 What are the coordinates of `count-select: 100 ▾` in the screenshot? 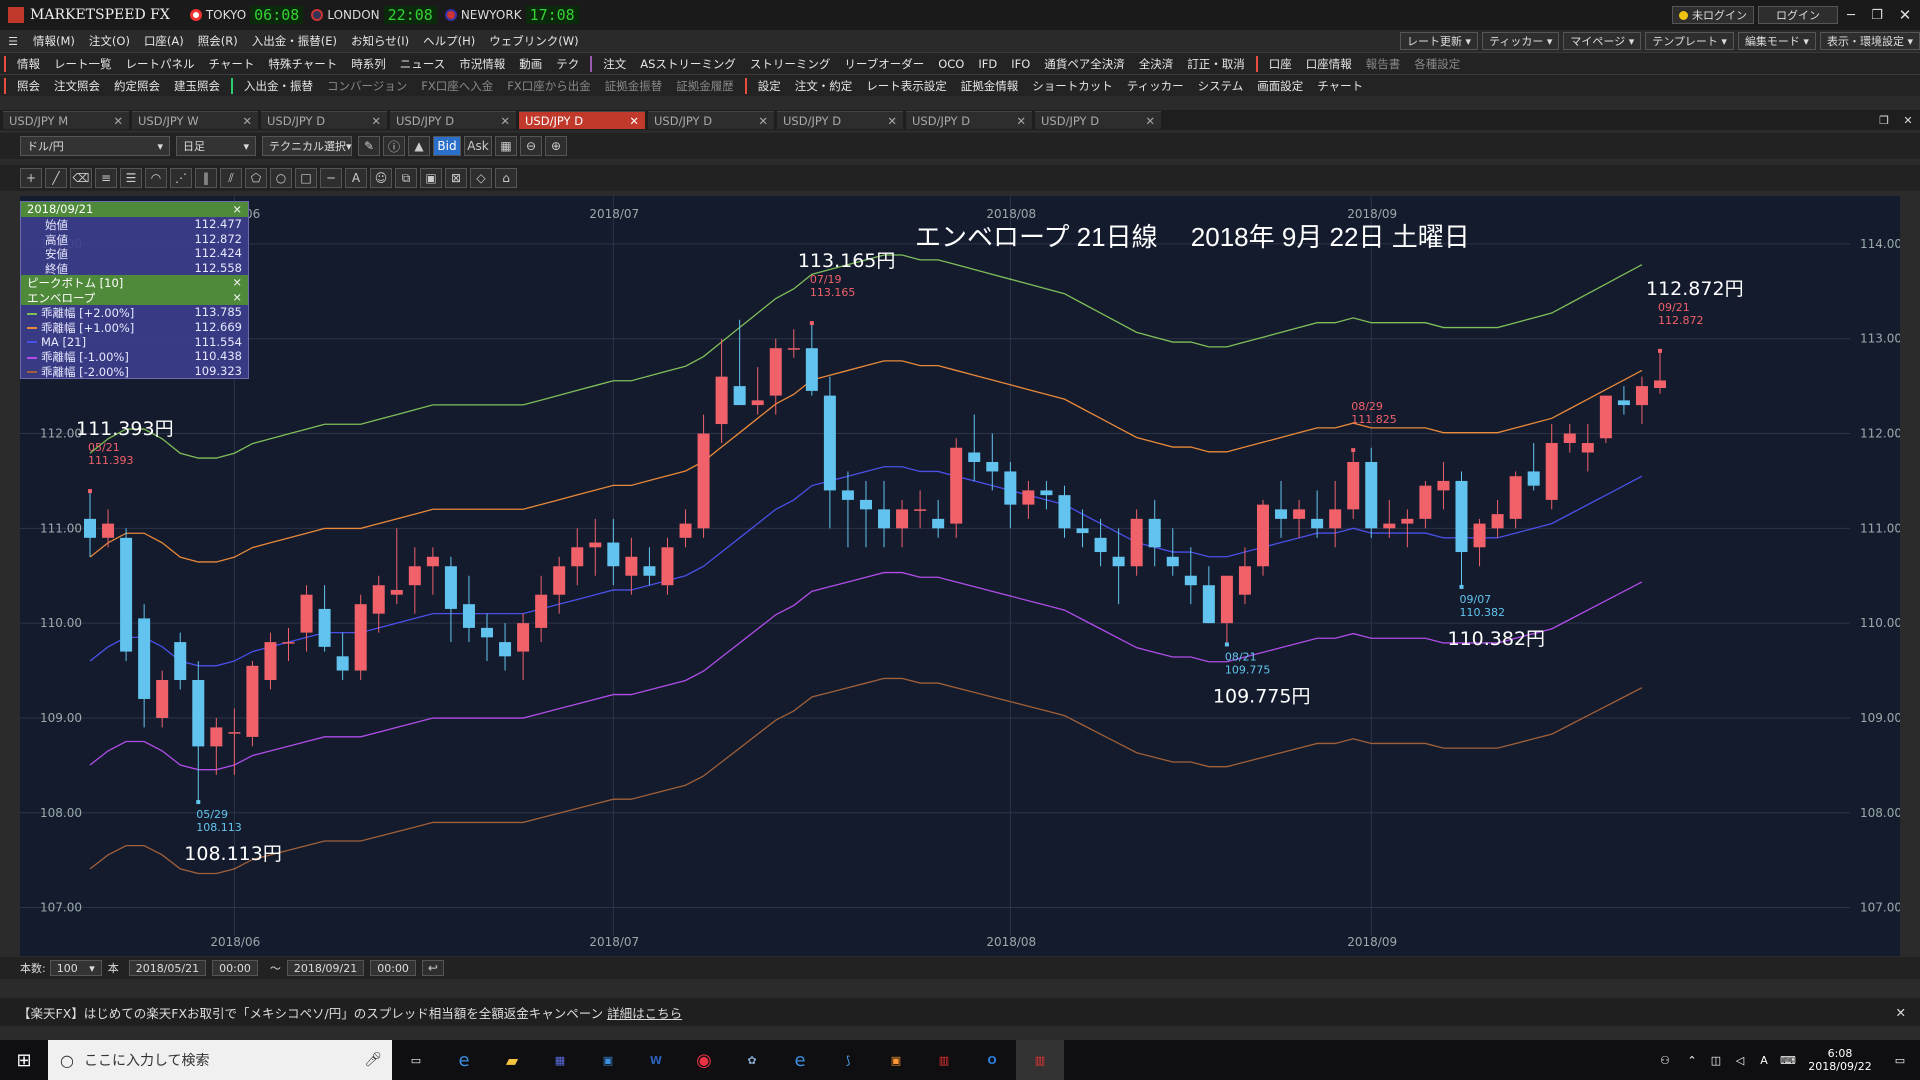 It's located at (75, 968).